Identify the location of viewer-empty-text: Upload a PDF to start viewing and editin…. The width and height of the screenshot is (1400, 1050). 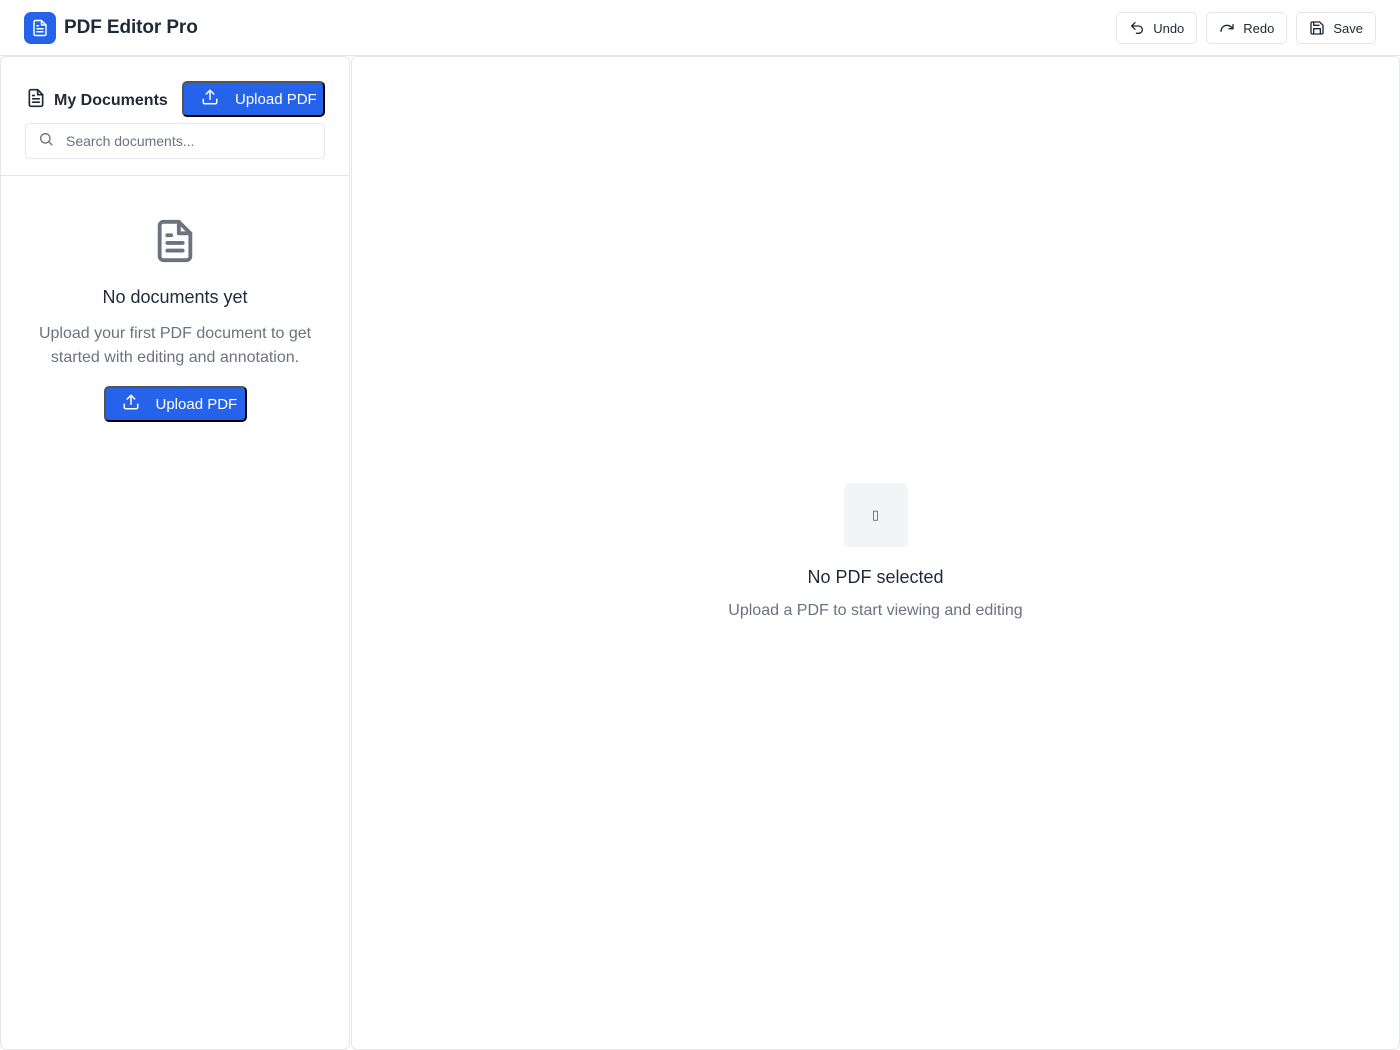
(875, 610).